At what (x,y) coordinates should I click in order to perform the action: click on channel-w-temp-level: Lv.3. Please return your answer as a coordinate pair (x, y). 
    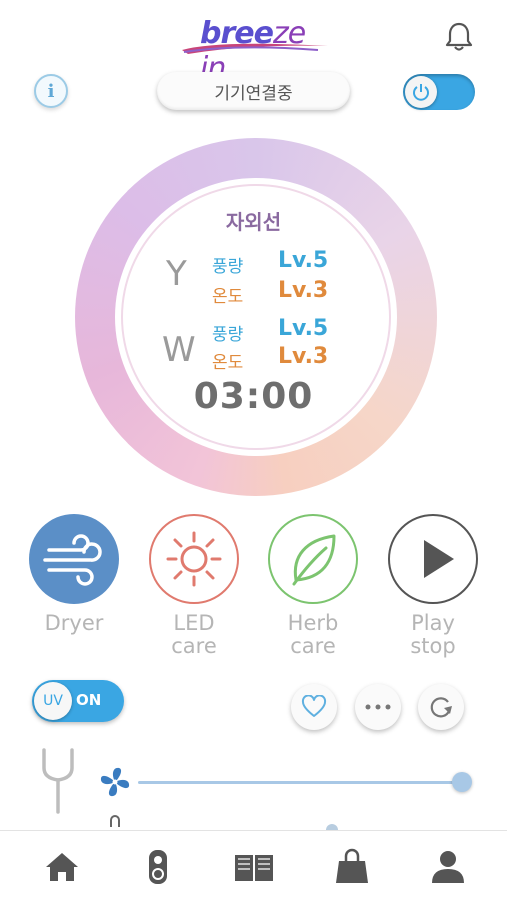
    Looking at the image, I should click on (303, 356).